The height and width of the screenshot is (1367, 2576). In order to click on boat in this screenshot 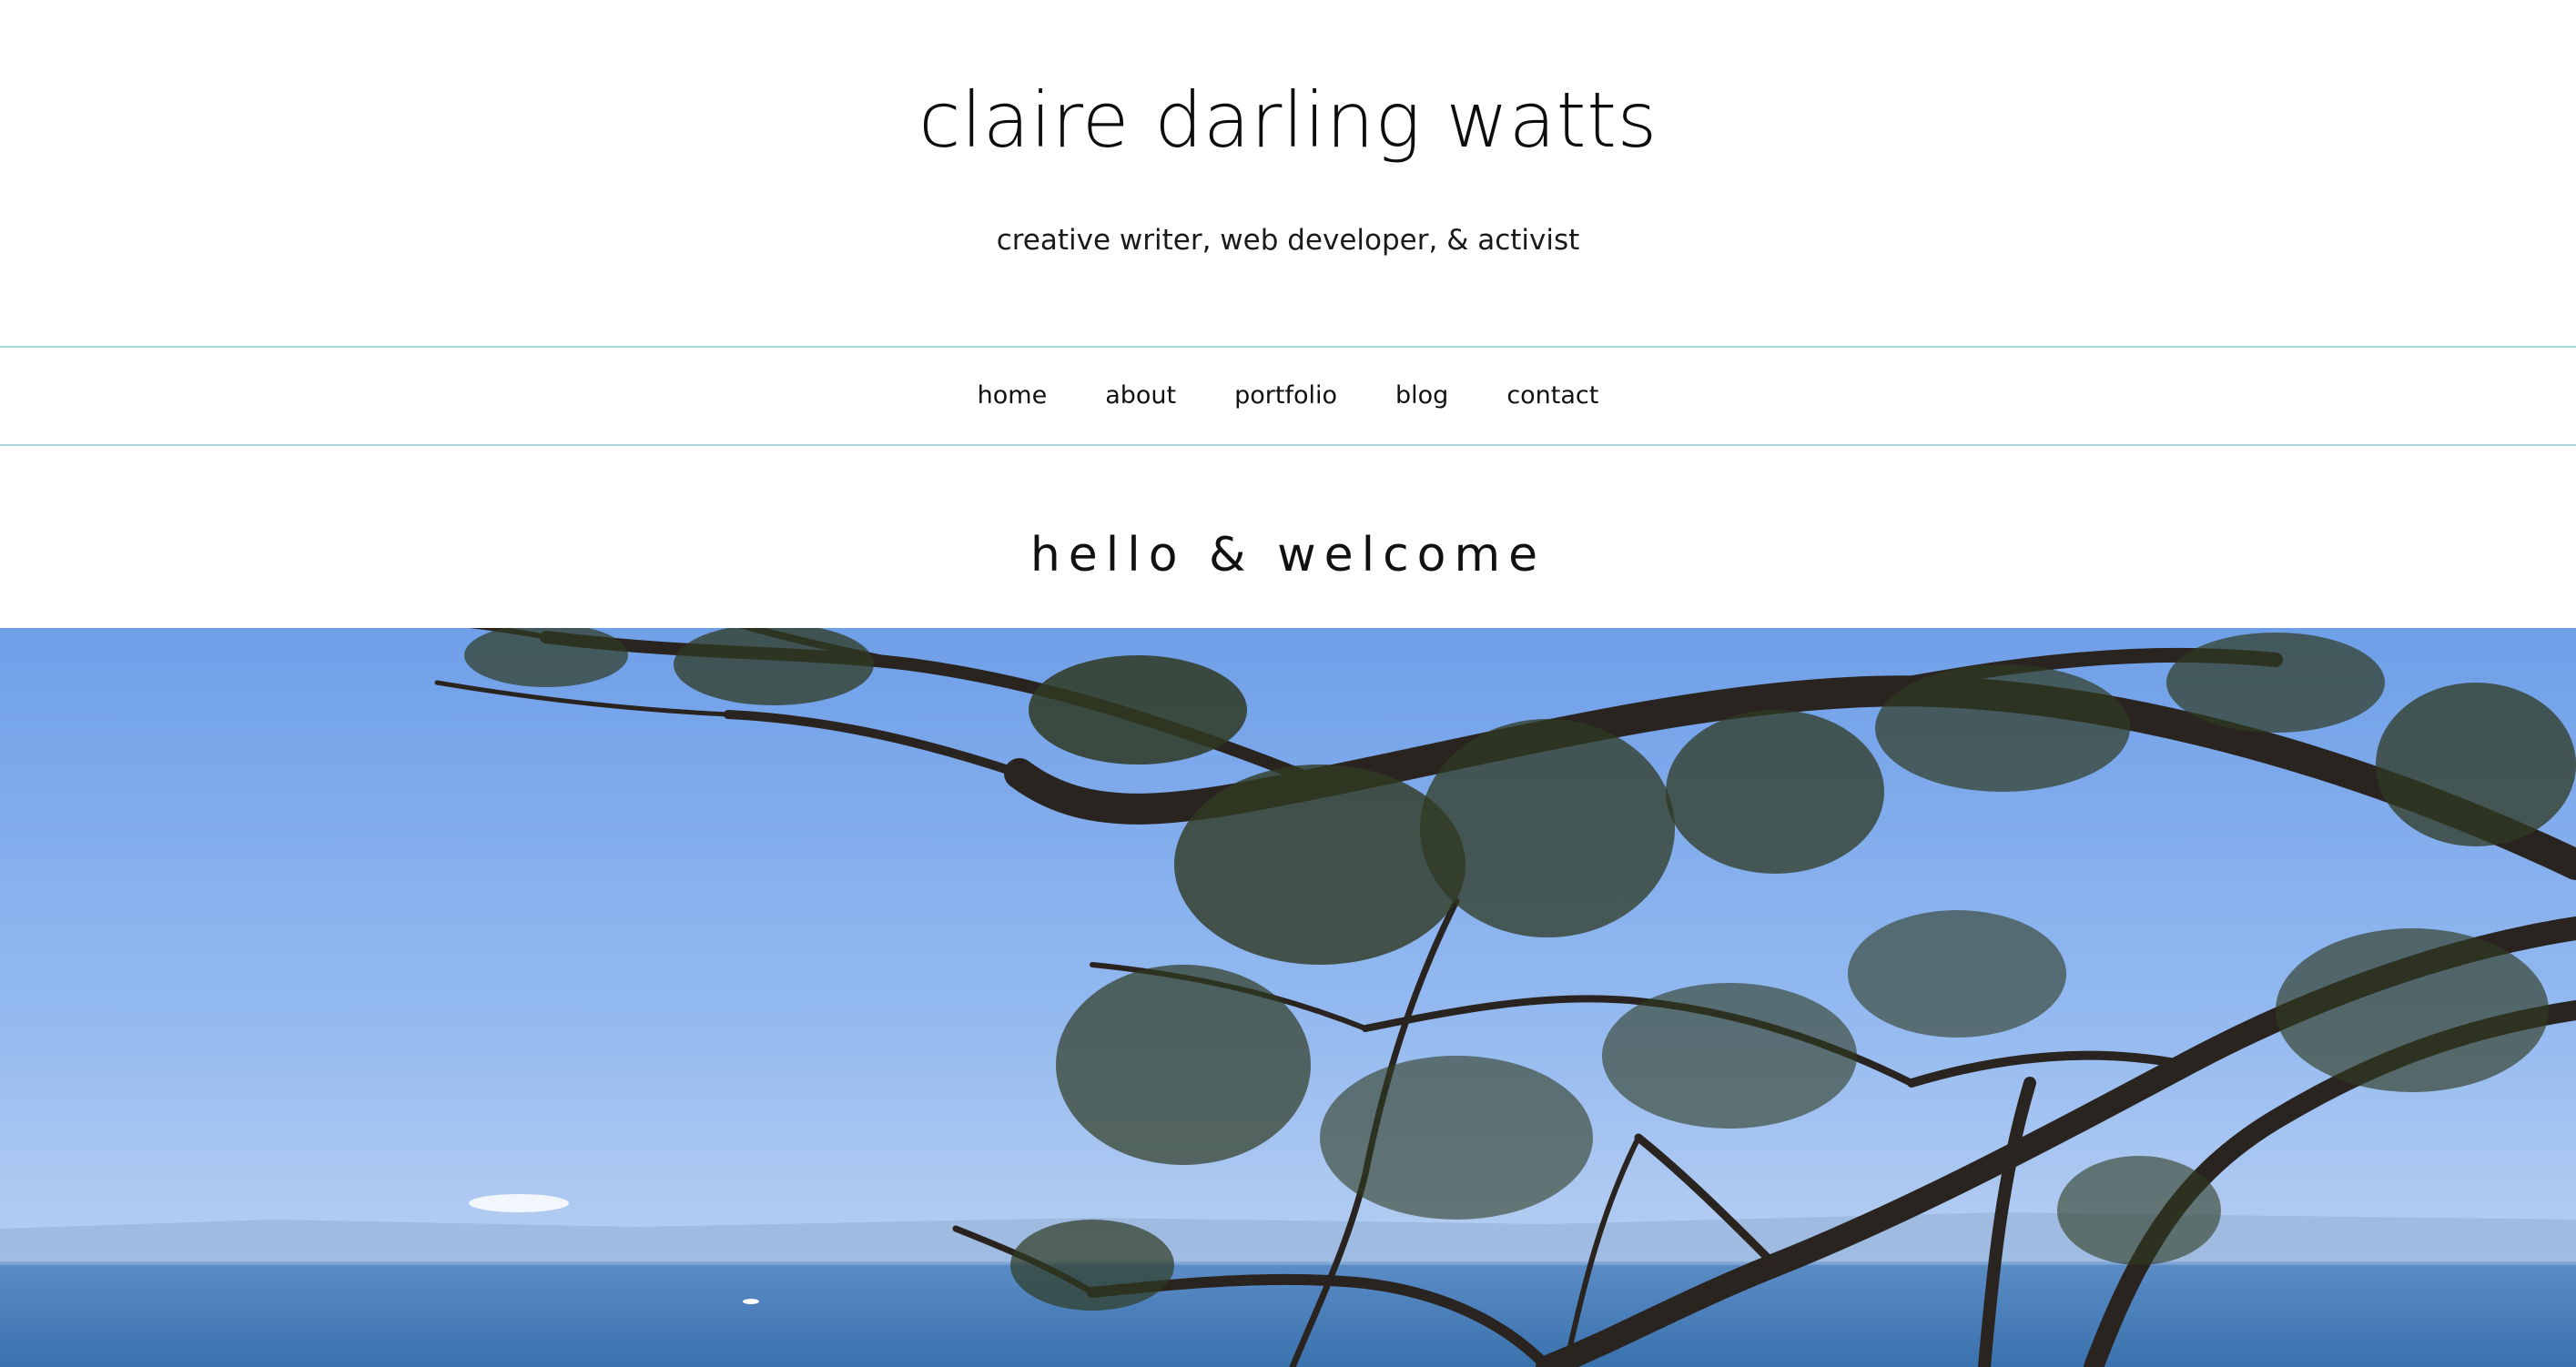, I will do `click(751, 1302)`.